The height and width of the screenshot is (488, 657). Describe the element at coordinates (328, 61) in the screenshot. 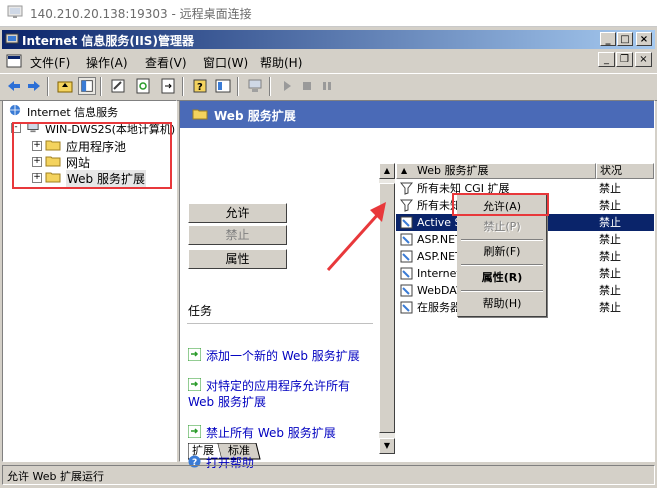

I see `menu-bar: 文件(F) 操作(A) 查看(V) 窗口(W) 帮助(H) _ ❐ ×` at that location.